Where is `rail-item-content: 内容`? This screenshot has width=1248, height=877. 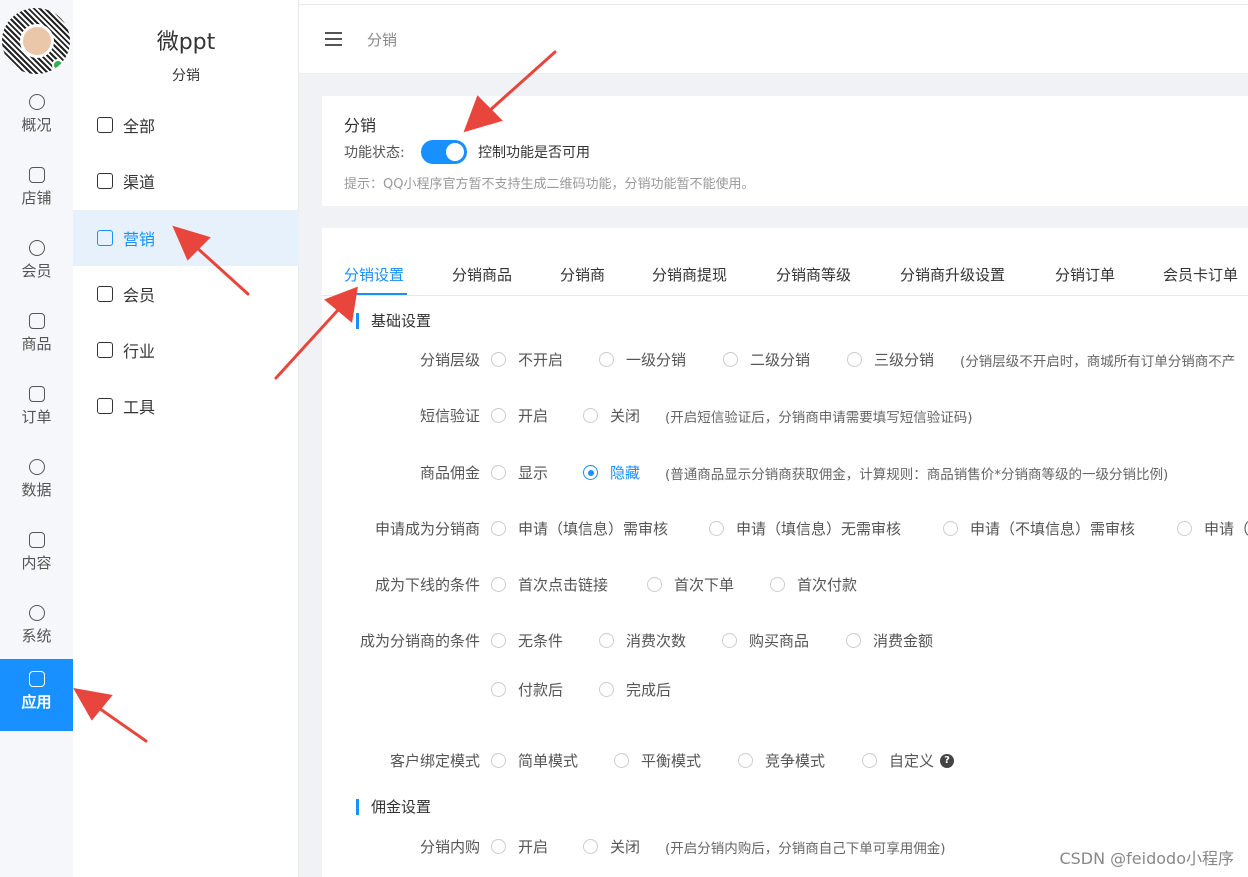 rail-item-content: 内容 is located at coordinates (36, 556).